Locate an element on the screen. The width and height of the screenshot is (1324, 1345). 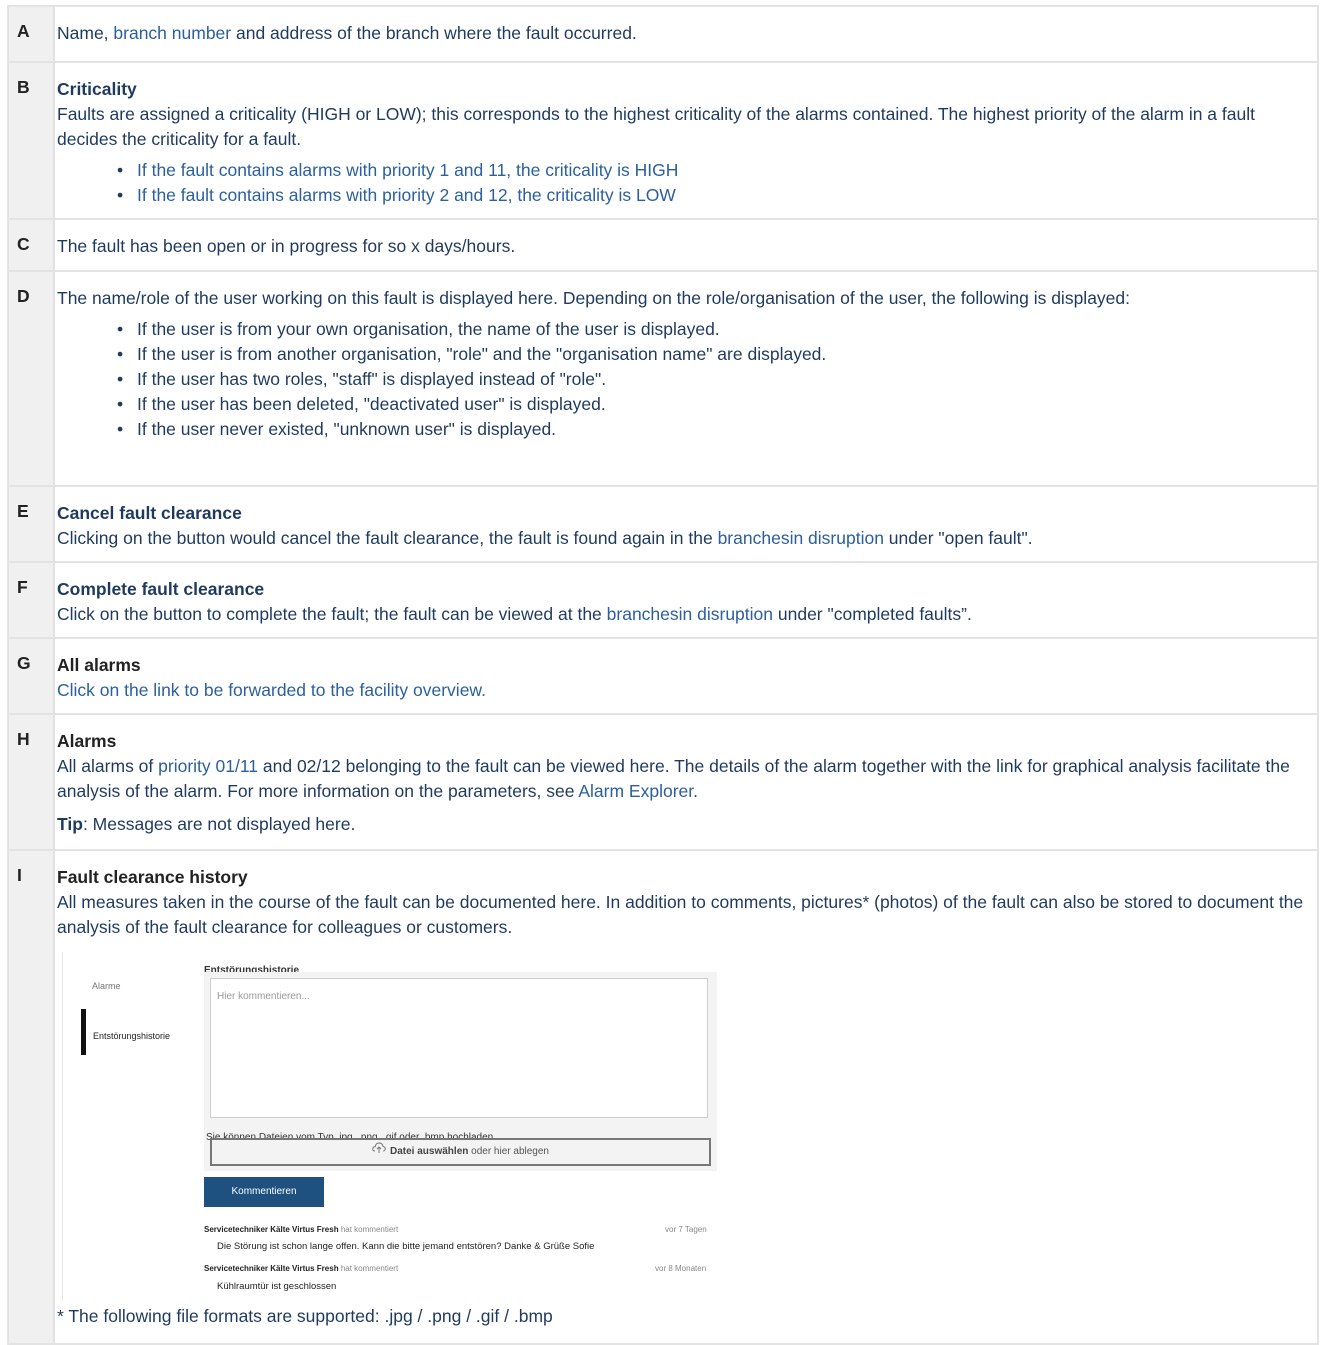
row-title: Cancel fault clearance is located at coordinates (149, 513).